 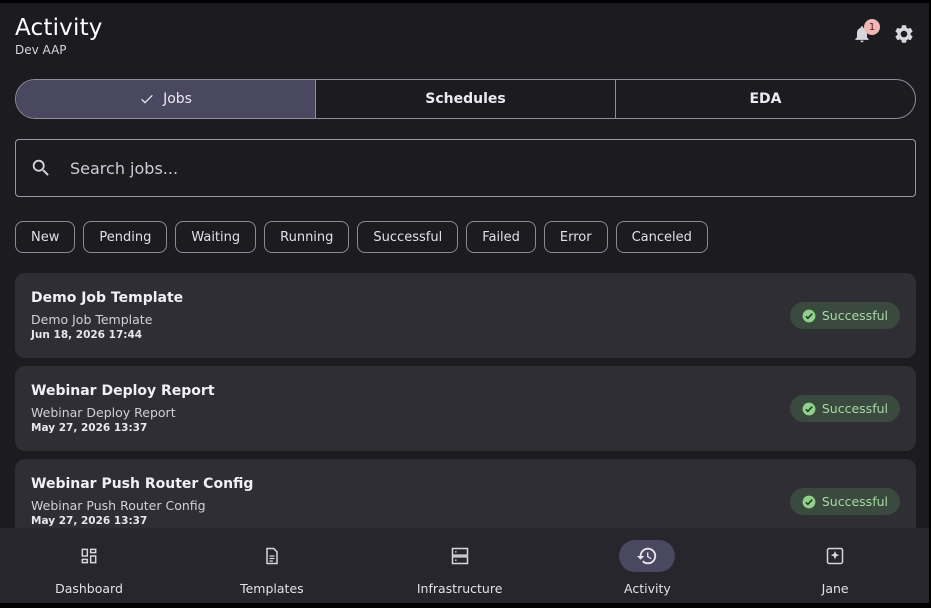 I want to click on gear-icon, so click(x=904, y=34).